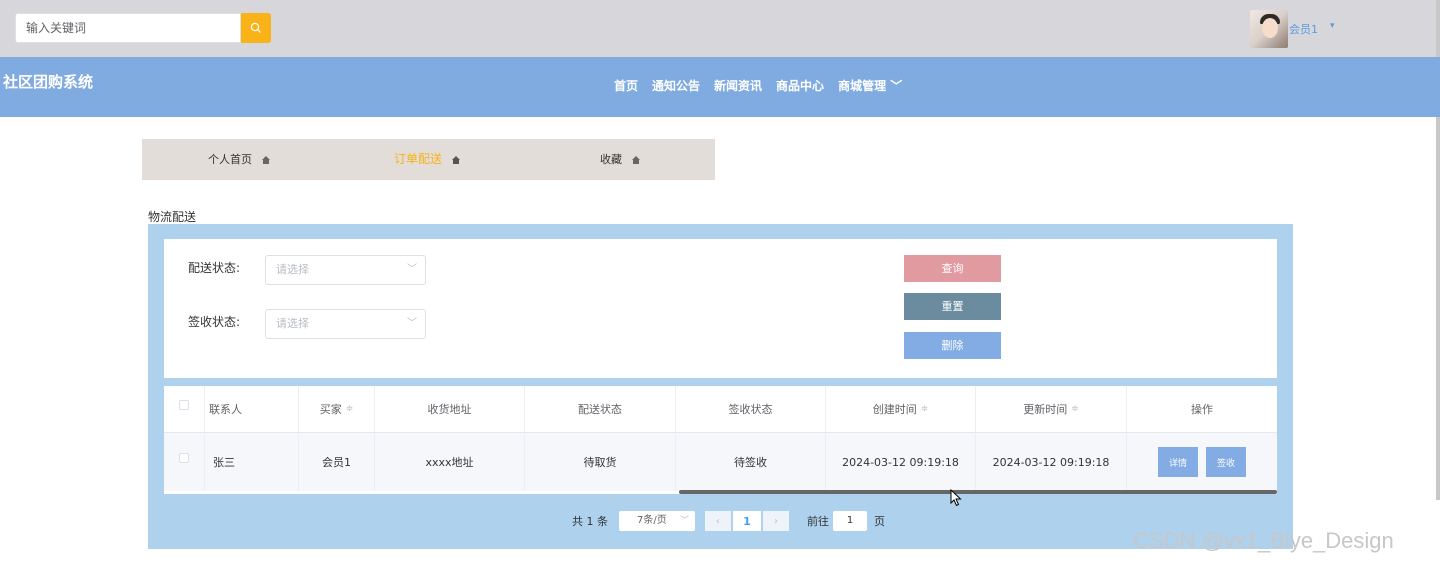  Describe the element at coordinates (252, 462) in the screenshot. I see `cell-contact: 张三` at that location.